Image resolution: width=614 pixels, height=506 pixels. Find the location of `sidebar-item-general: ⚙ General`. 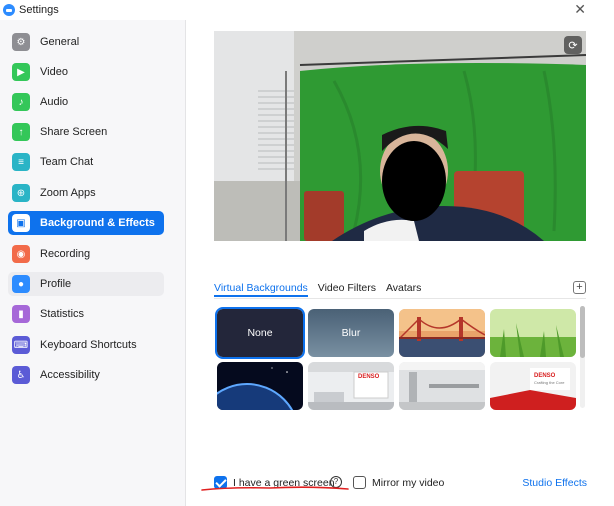

sidebar-item-general: ⚙ General is located at coordinates (86, 42).